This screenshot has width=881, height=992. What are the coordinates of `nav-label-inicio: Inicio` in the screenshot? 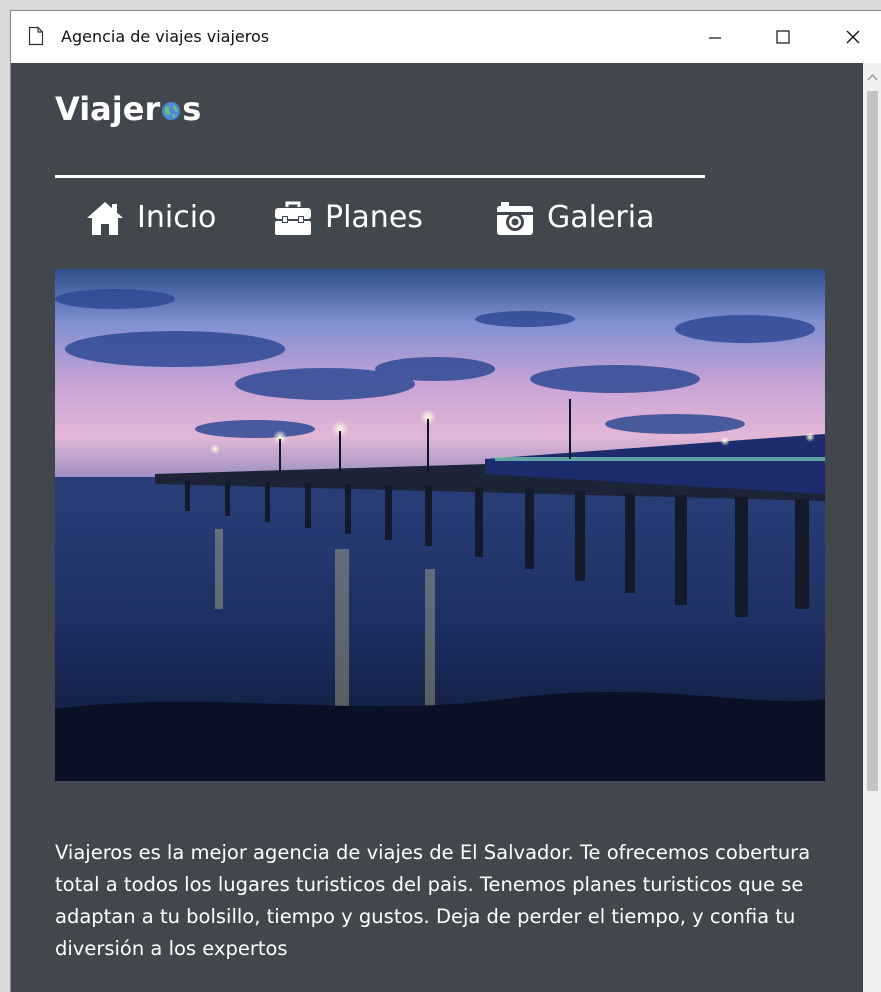 It's located at (177, 217).